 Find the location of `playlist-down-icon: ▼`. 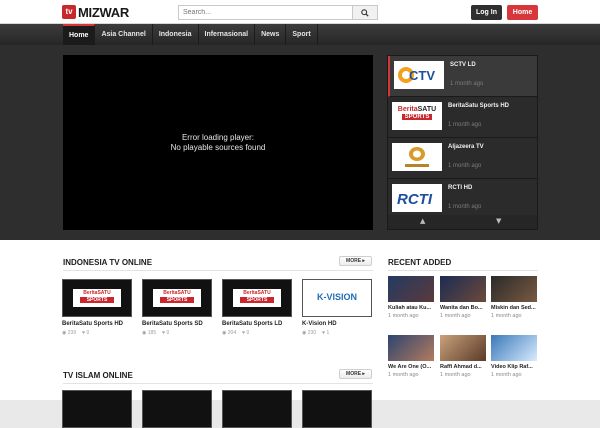

playlist-down-icon: ▼ is located at coordinates (498, 221).